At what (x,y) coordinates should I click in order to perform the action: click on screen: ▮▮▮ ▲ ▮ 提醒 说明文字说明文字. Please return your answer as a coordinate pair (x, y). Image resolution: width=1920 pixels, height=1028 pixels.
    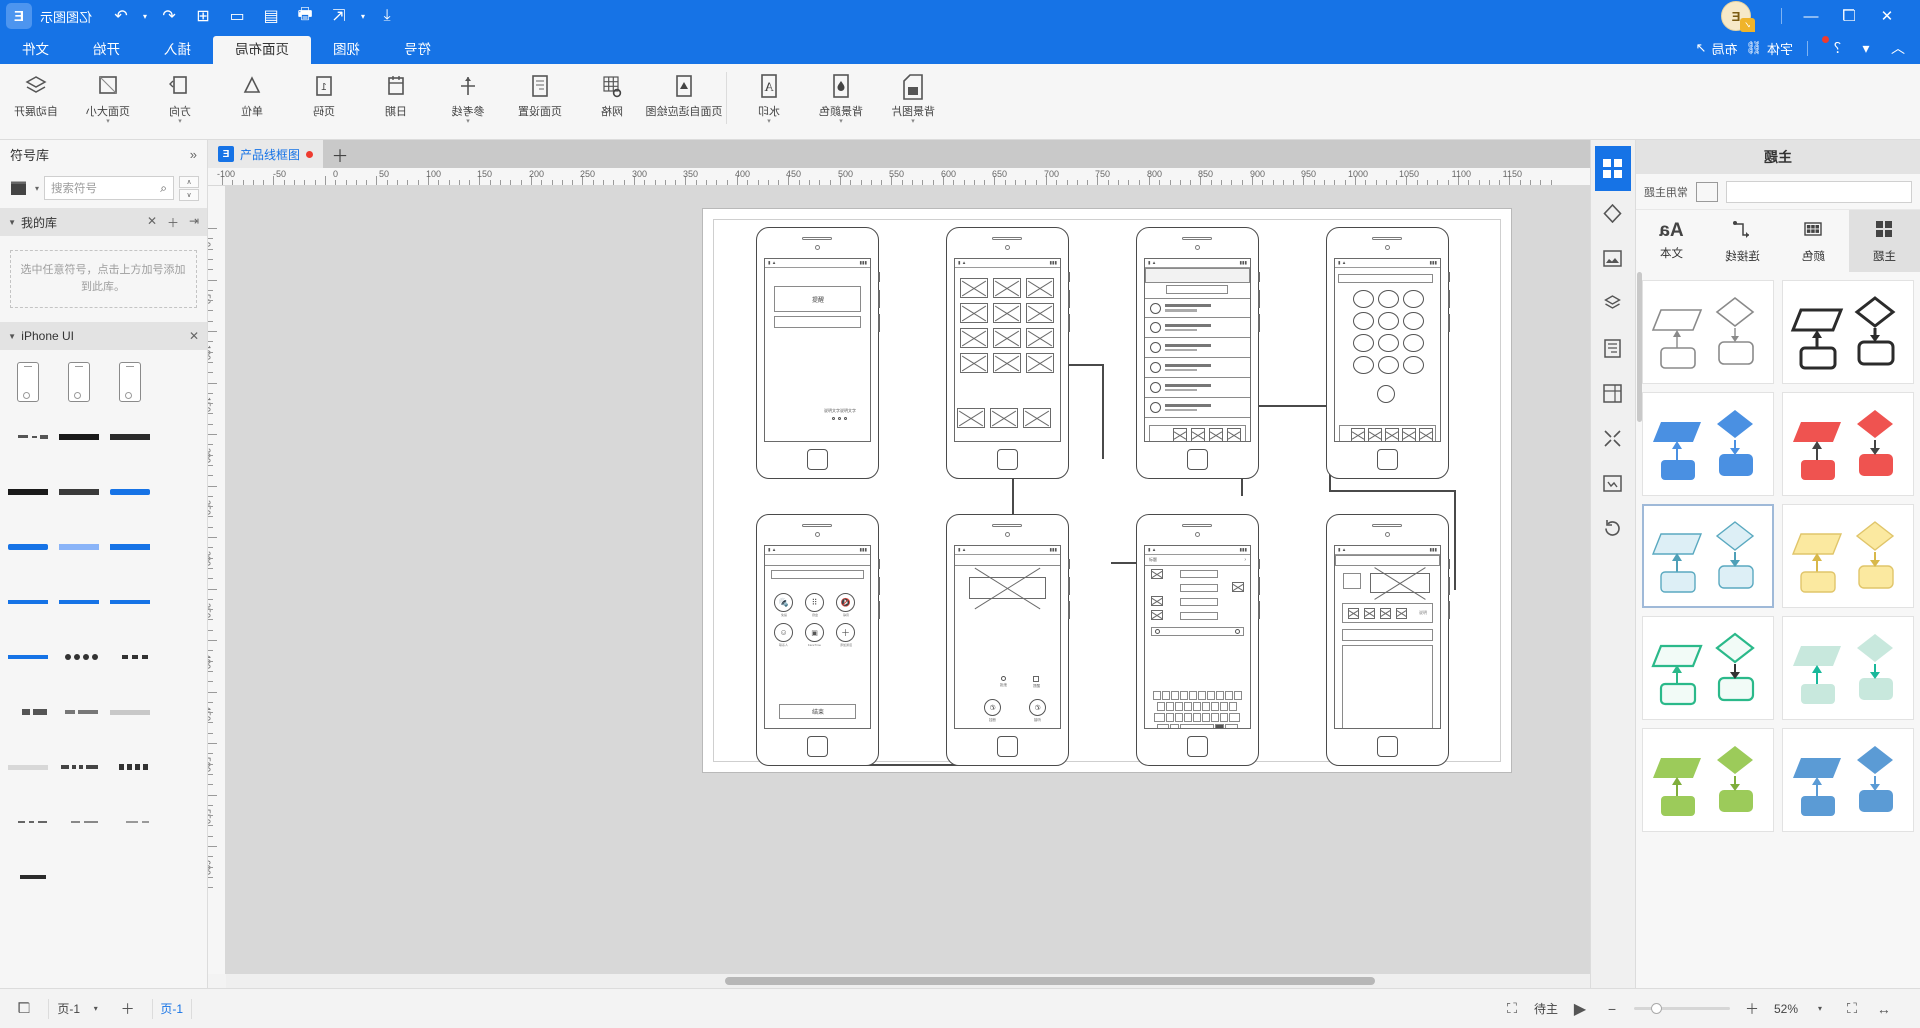
    Looking at the image, I should click on (817, 350).